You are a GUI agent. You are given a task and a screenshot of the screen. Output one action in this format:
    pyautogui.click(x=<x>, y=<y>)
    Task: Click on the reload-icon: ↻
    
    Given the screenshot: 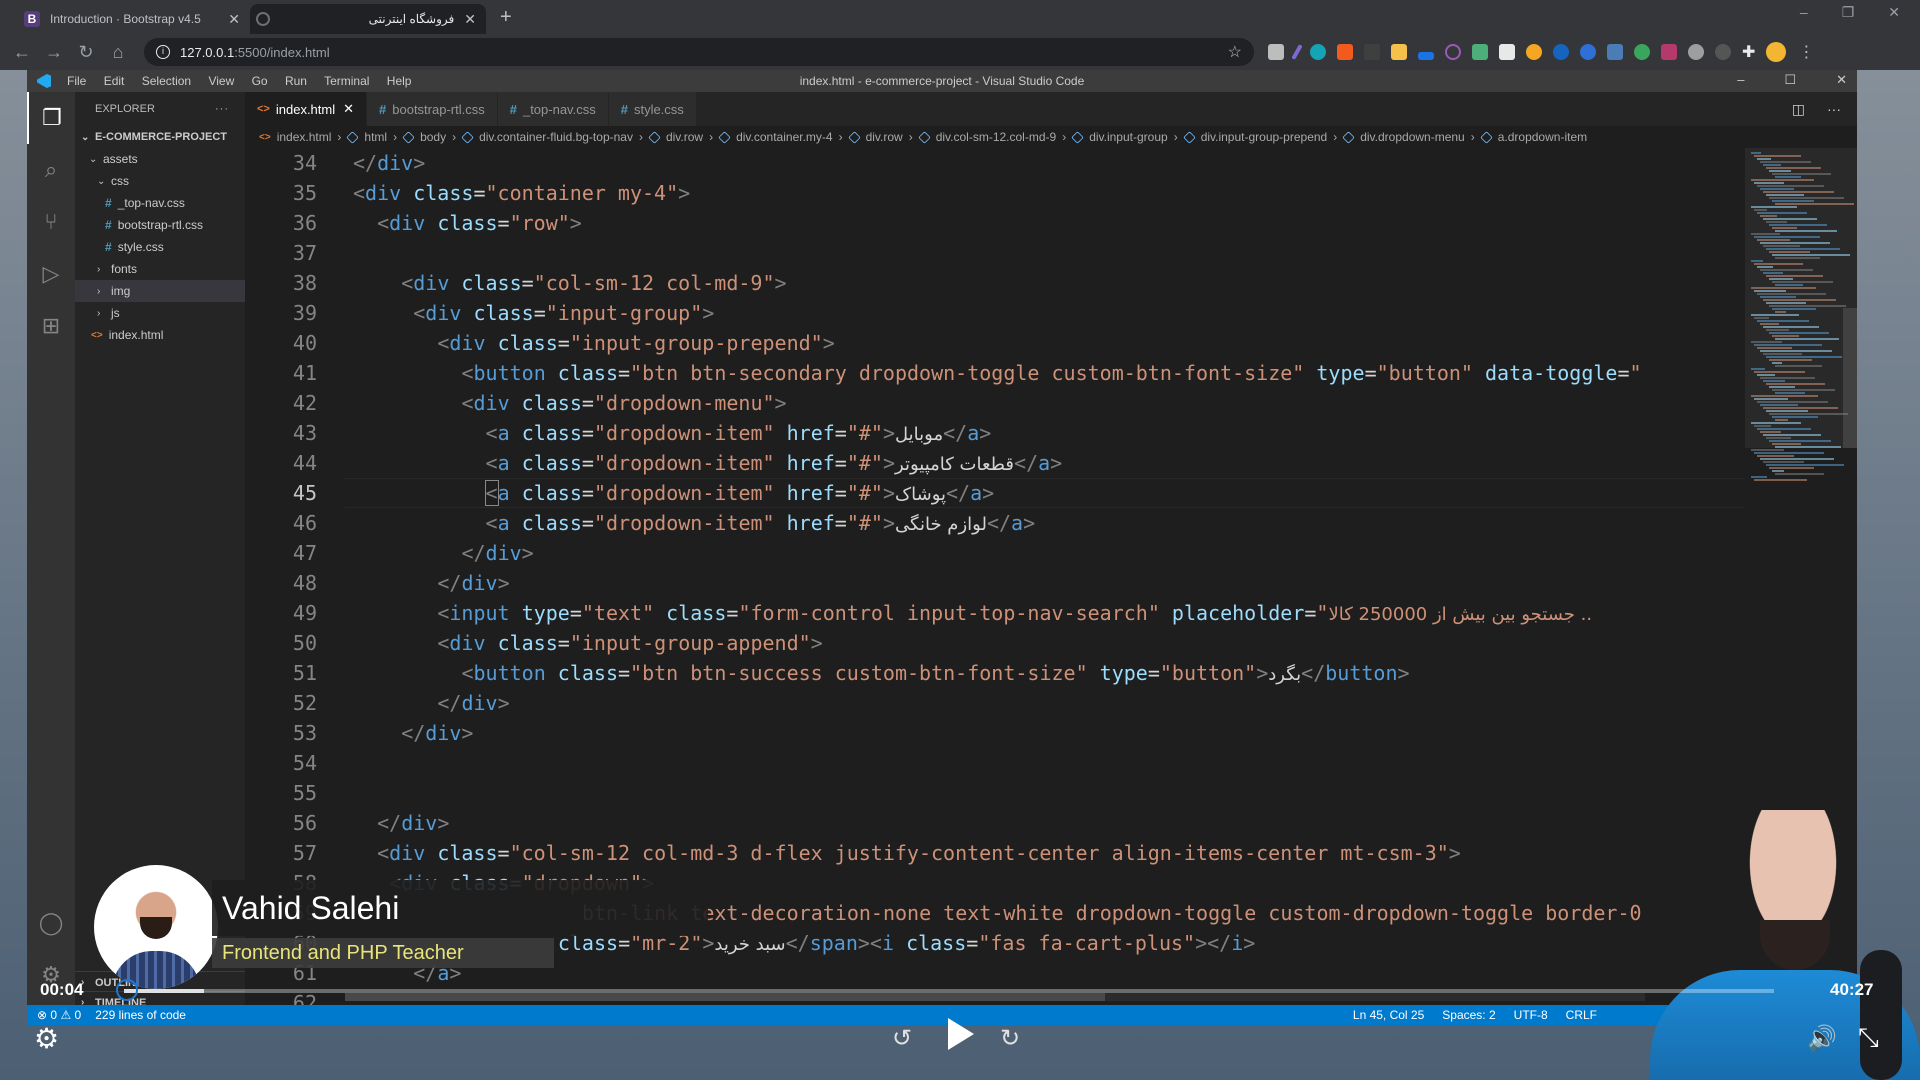 What is the action you would take?
    pyautogui.click(x=86, y=52)
    